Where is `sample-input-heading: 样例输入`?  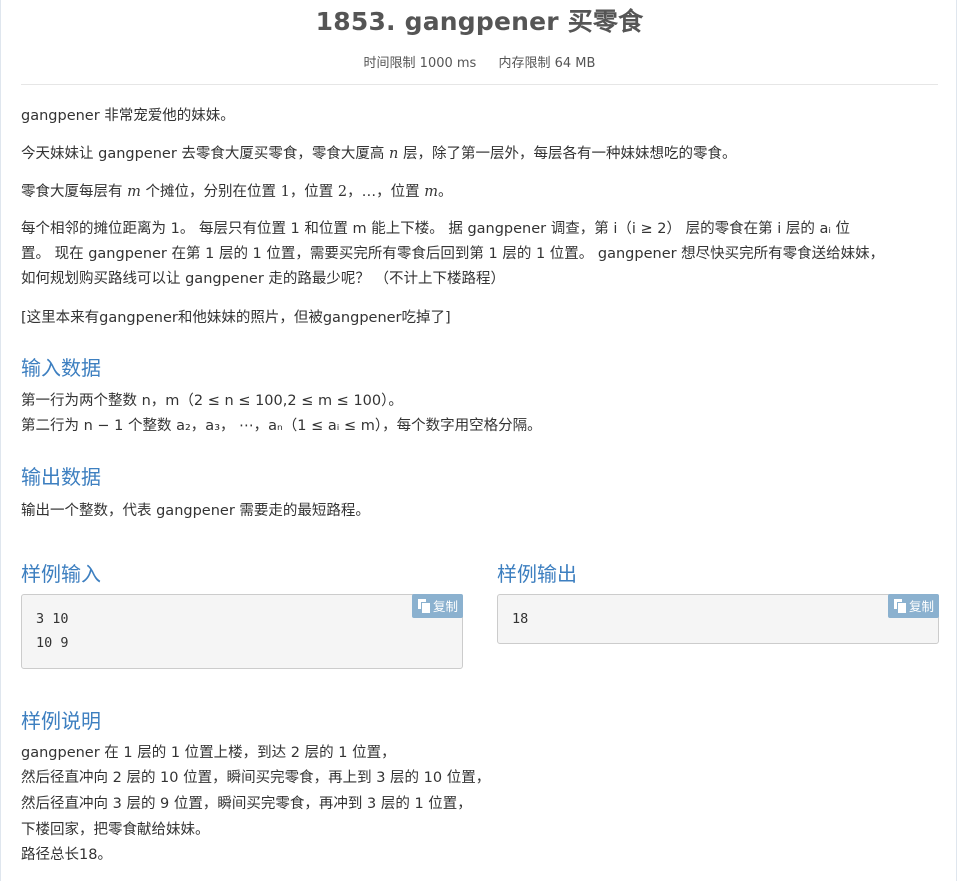
sample-input-heading: 样例输入 is located at coordinates (61, 574).